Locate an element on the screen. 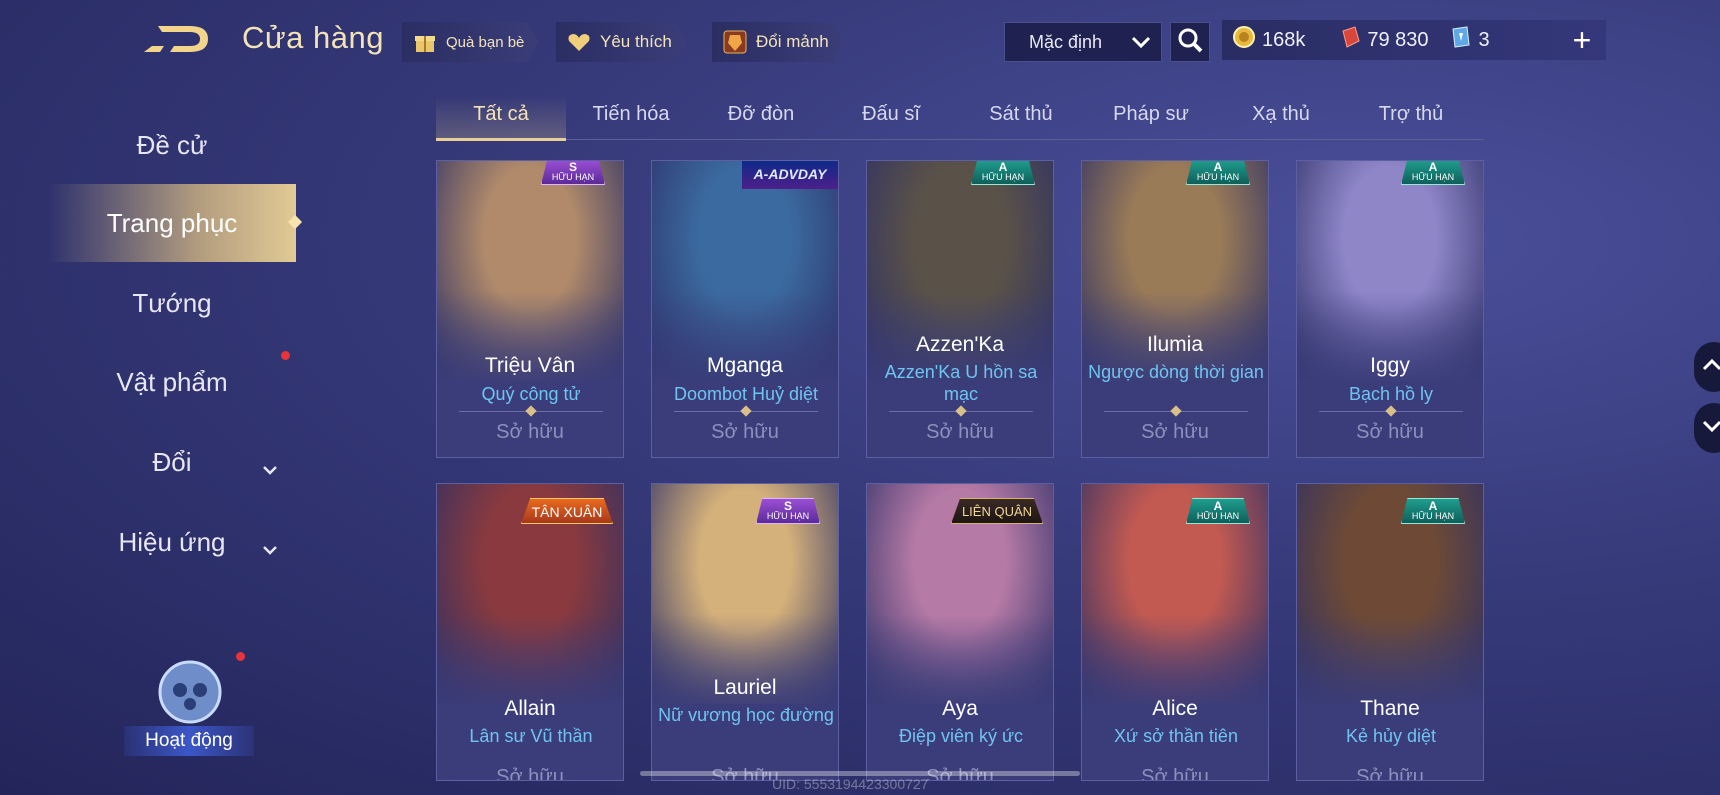  sidebar-item-effects: Hiệu ứng is located at coordinates (172, 542).